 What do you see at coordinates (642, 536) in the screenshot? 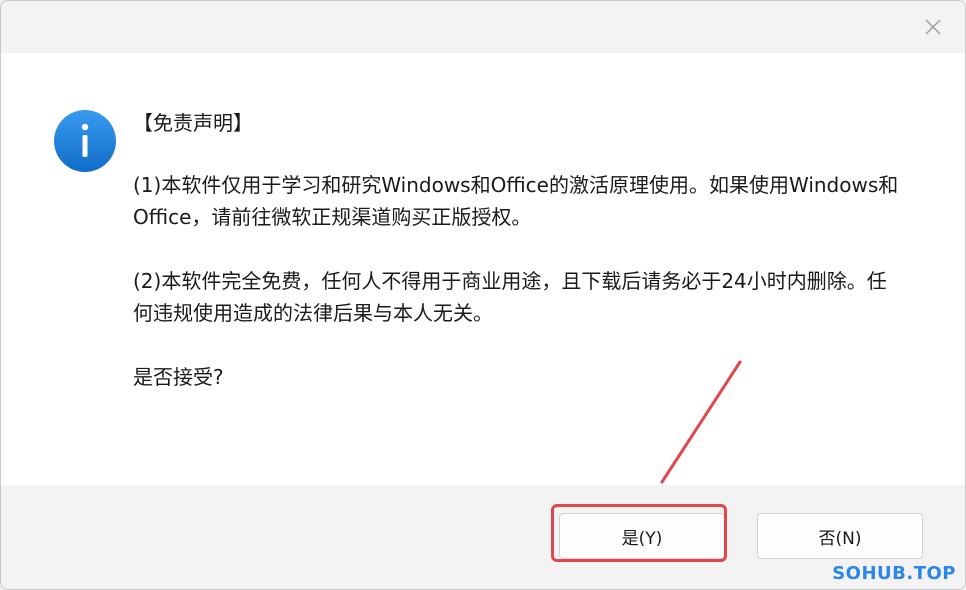
I see `yes-button: 是(Y)` at bounding box center [642, 536].